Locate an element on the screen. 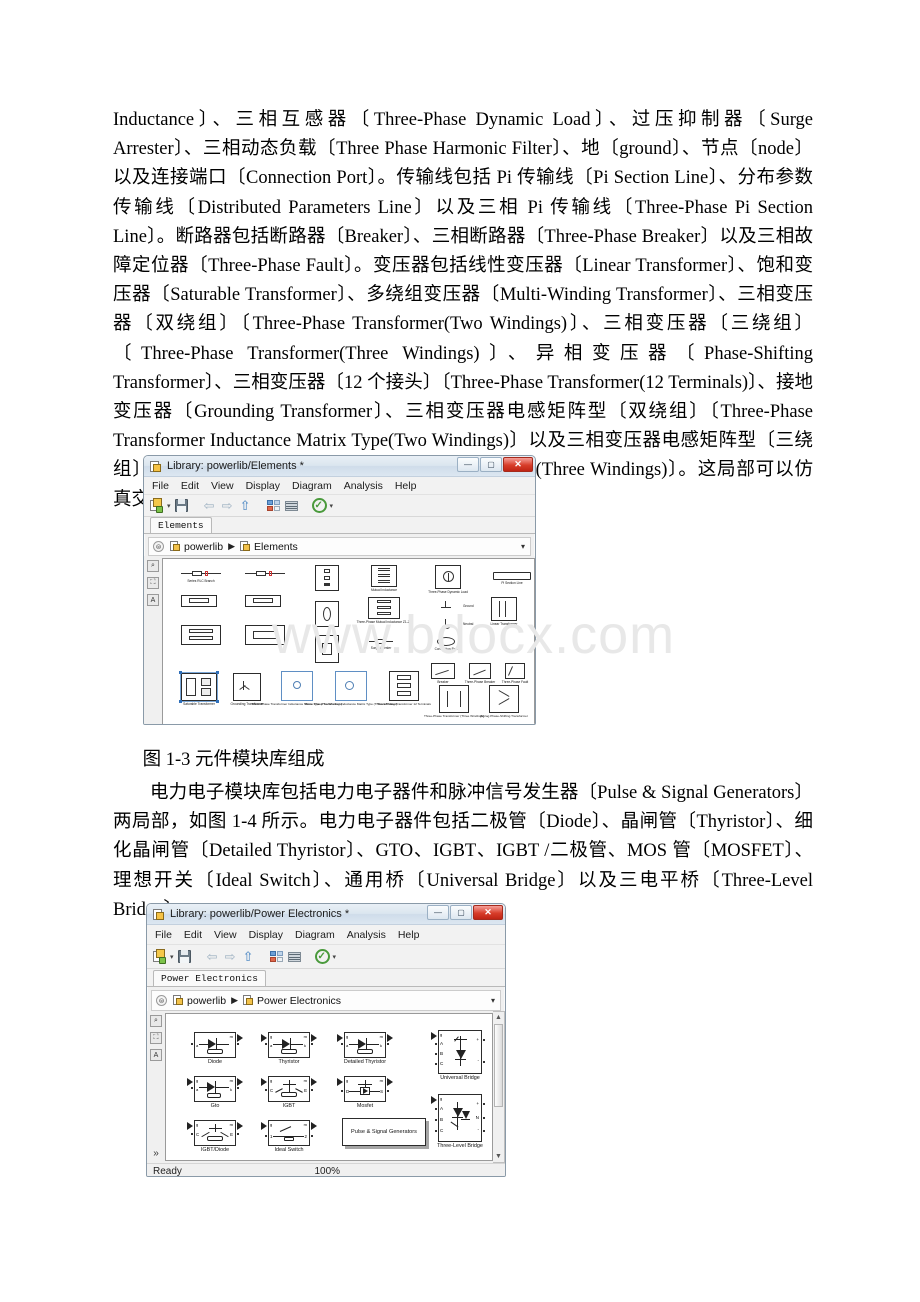 The image size is (920, 1302). side-toolbar-elements: ⌕ ⛶ A » is located at coordinates (153, 640).